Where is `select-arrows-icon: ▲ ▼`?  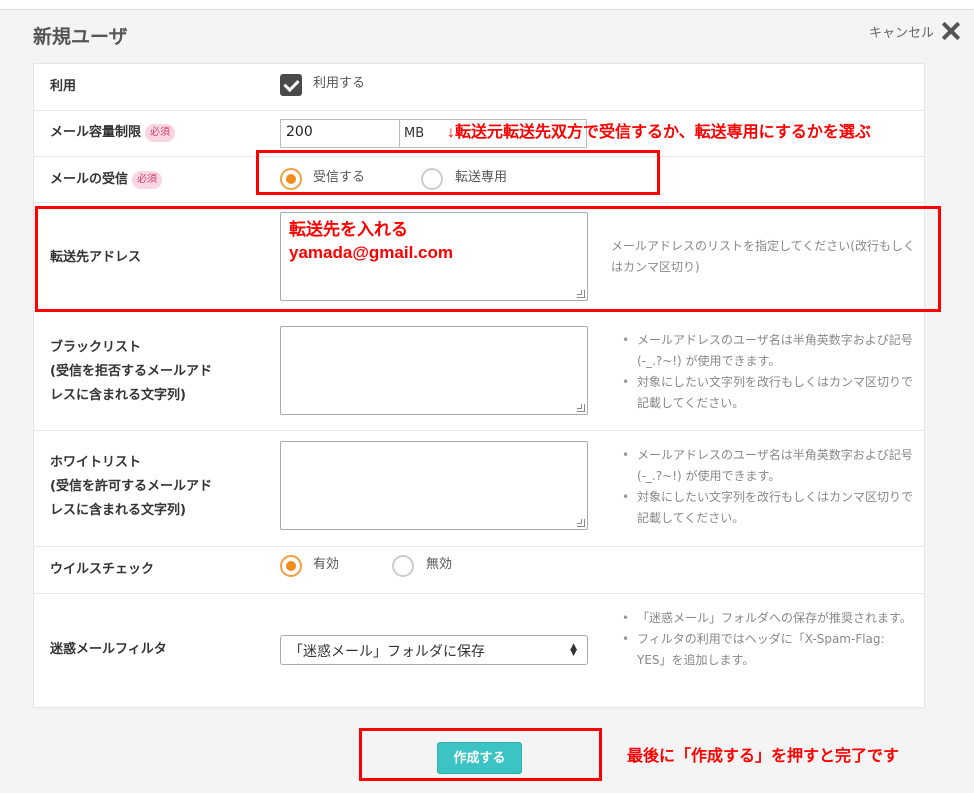 select-arrows-icon: ▲ ▼ is located at coordinates (573, 650).